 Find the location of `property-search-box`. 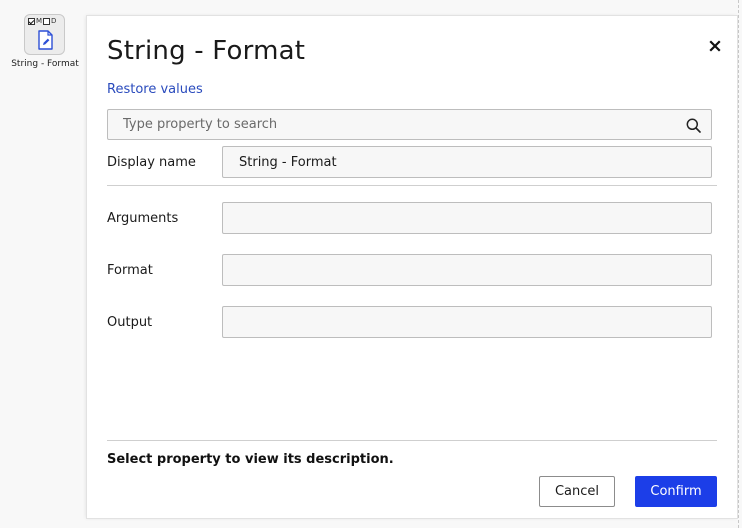

property-search-box is located at coordinates (409, 124).